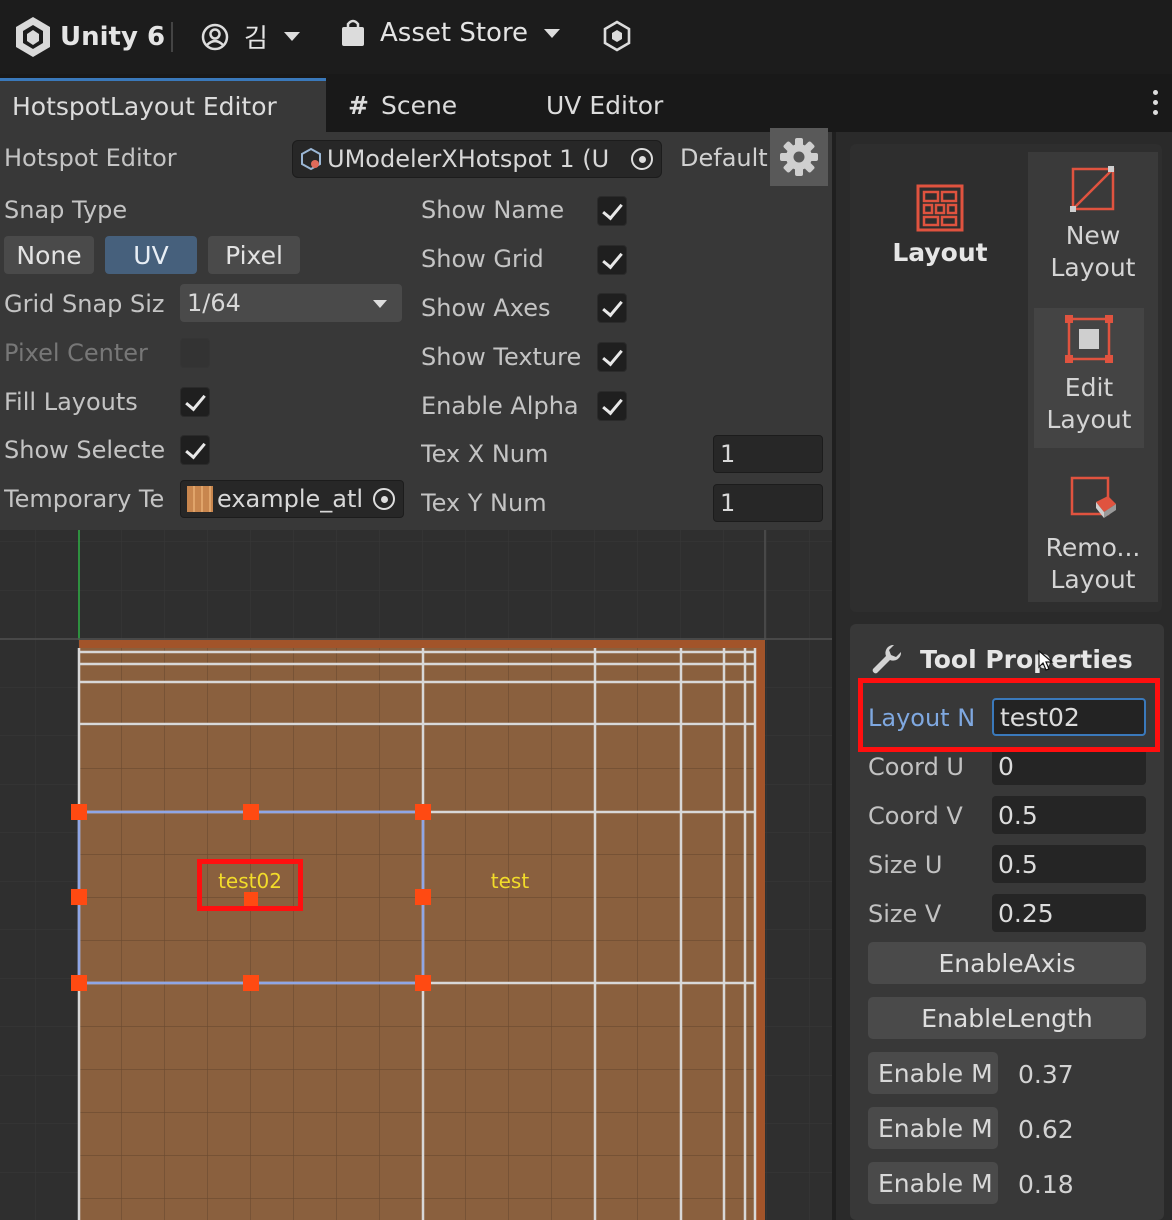 The image size is (1172, 1220). I want to click on account-dropdown: 김, so click(250, 36).